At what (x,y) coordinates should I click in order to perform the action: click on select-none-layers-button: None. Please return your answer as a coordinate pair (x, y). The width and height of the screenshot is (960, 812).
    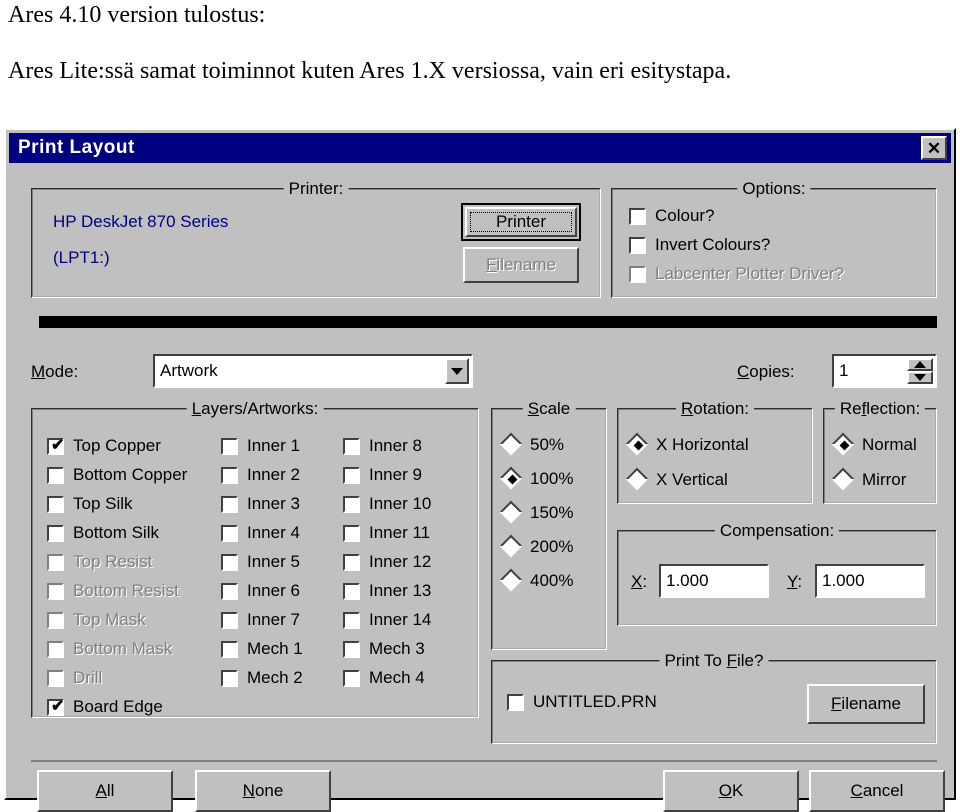
    Looking at the image, I should click on (263, 791).